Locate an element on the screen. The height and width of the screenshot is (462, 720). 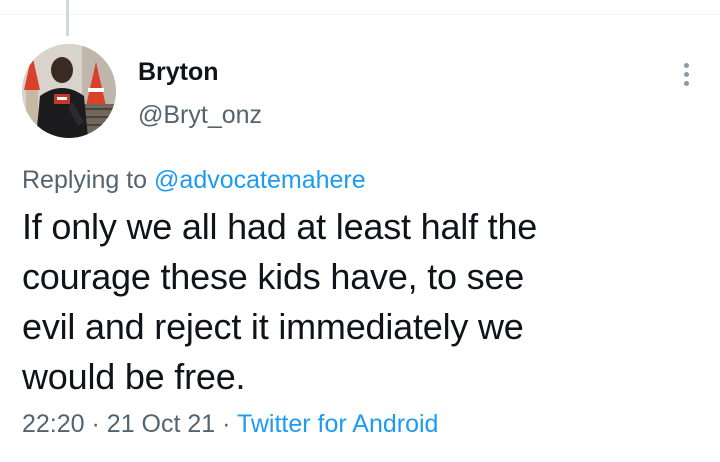
tweet-meta: 22:20 · 21 Oct 21 · Twitter for Android is located at coordinates (230, 424).